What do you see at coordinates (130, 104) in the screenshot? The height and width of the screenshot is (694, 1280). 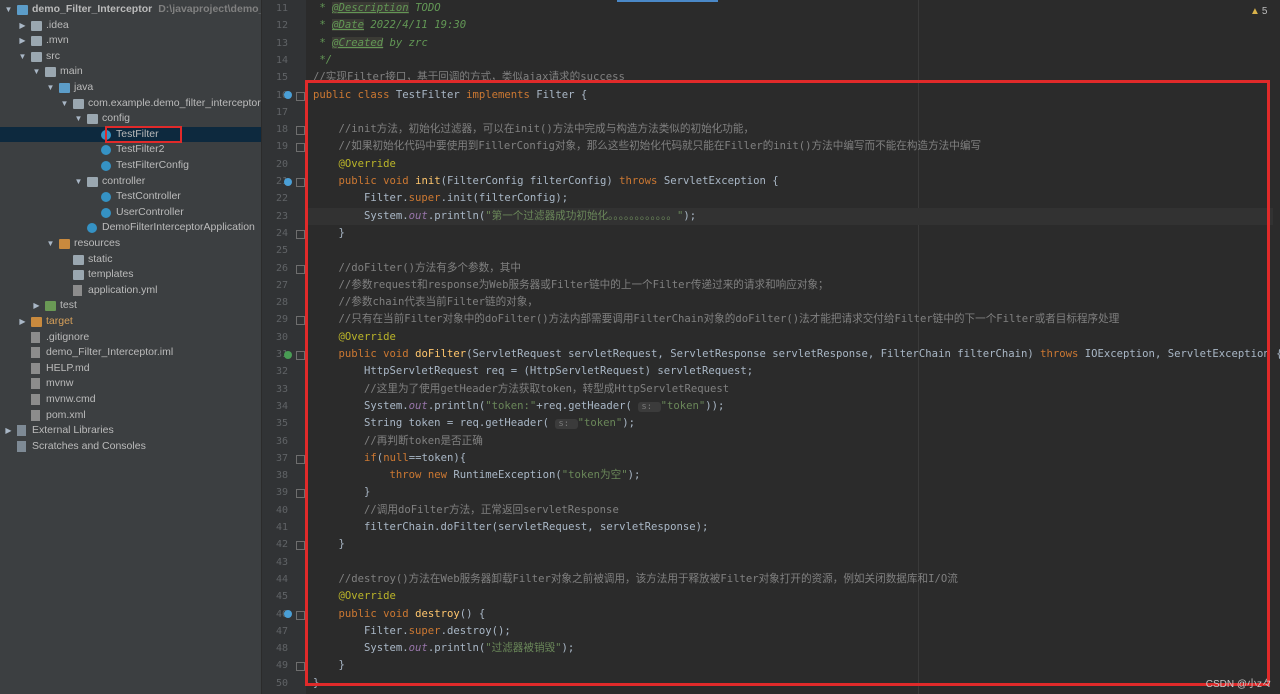 I see `tree-item-com-example-demo-filter-interceptor: ▼ com.example.demo_filter_interceptor` at bounding box center [130, 104].